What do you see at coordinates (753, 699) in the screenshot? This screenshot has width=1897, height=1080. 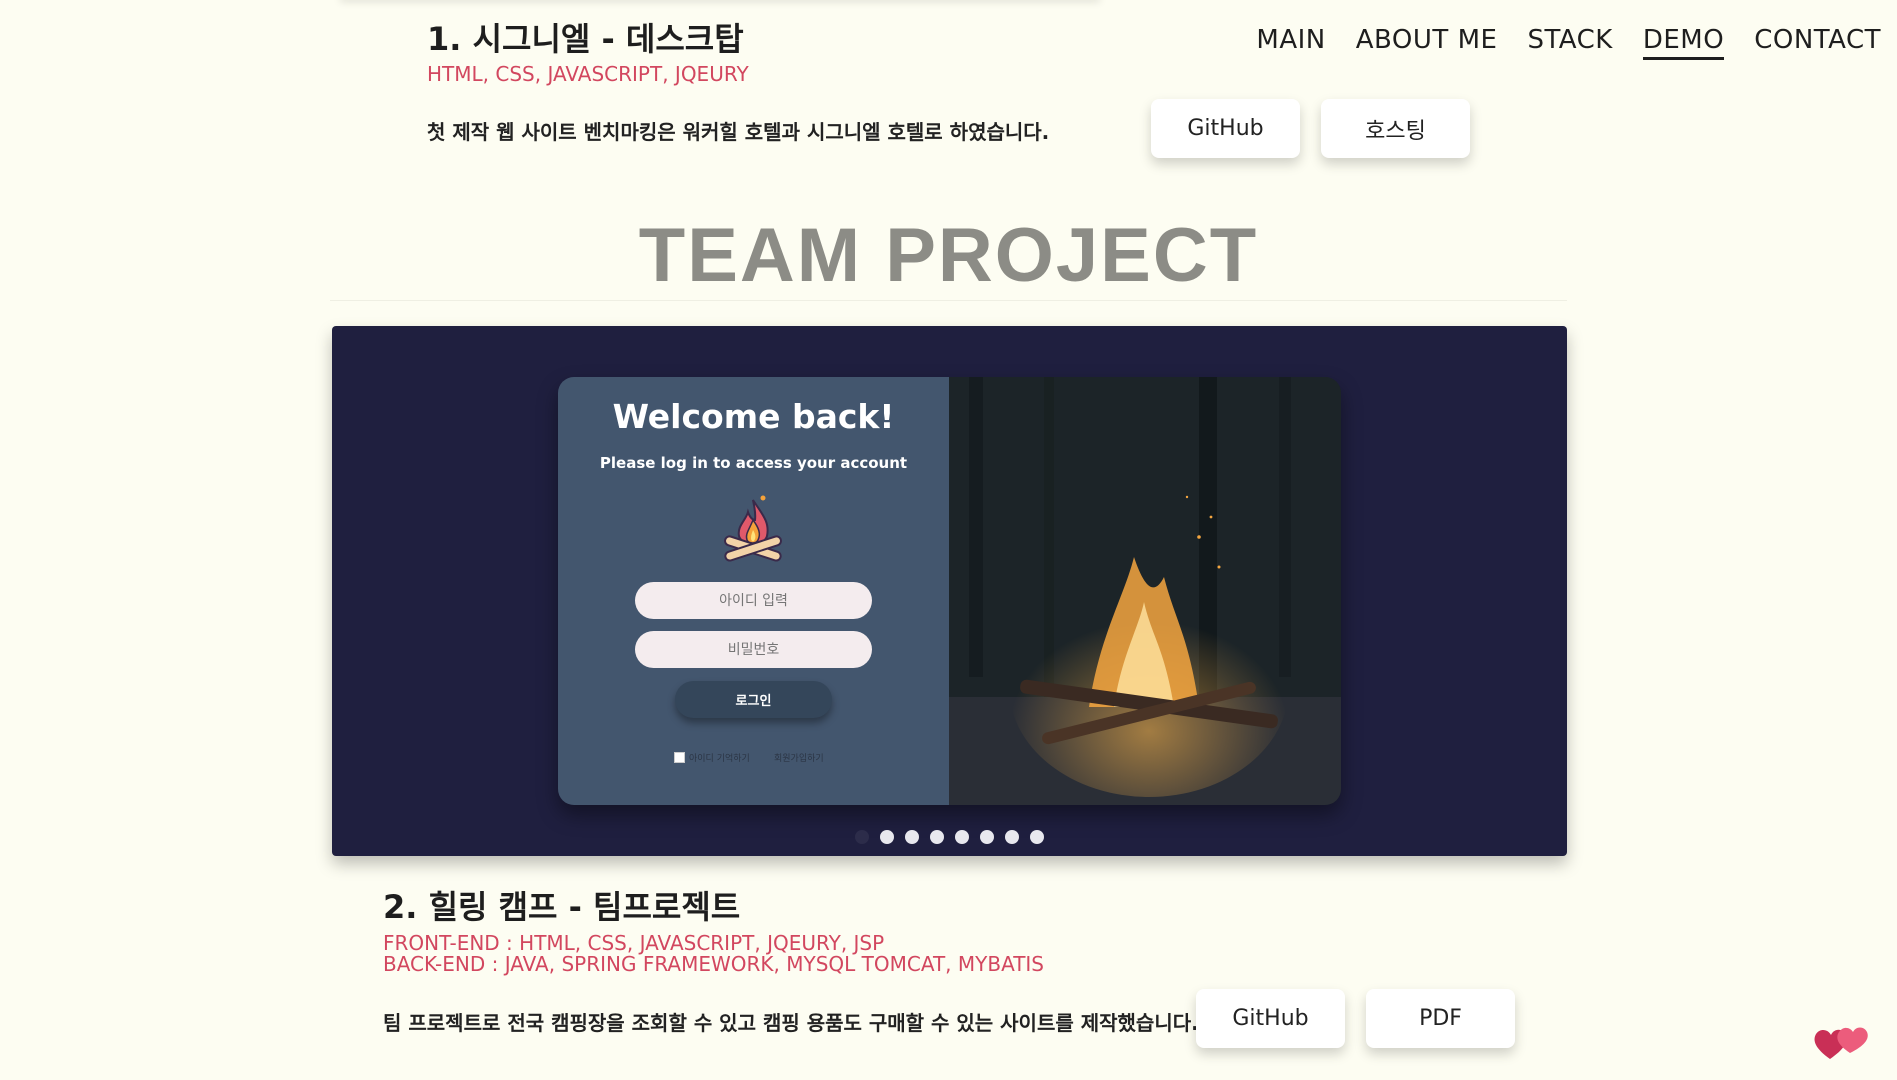 I see `login-button: 로그인` at bounding box center [753, 699].